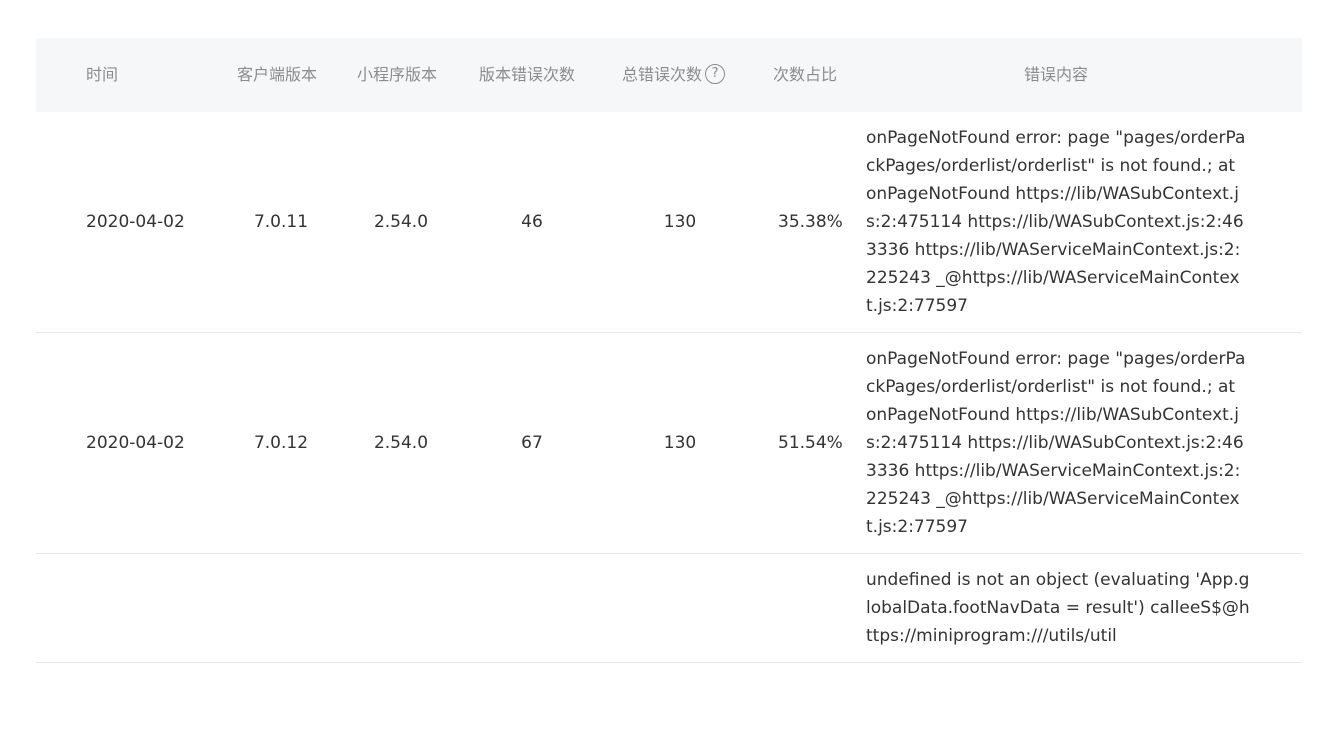  I want to click on cell-version-errors: 67, so click(532, 443).